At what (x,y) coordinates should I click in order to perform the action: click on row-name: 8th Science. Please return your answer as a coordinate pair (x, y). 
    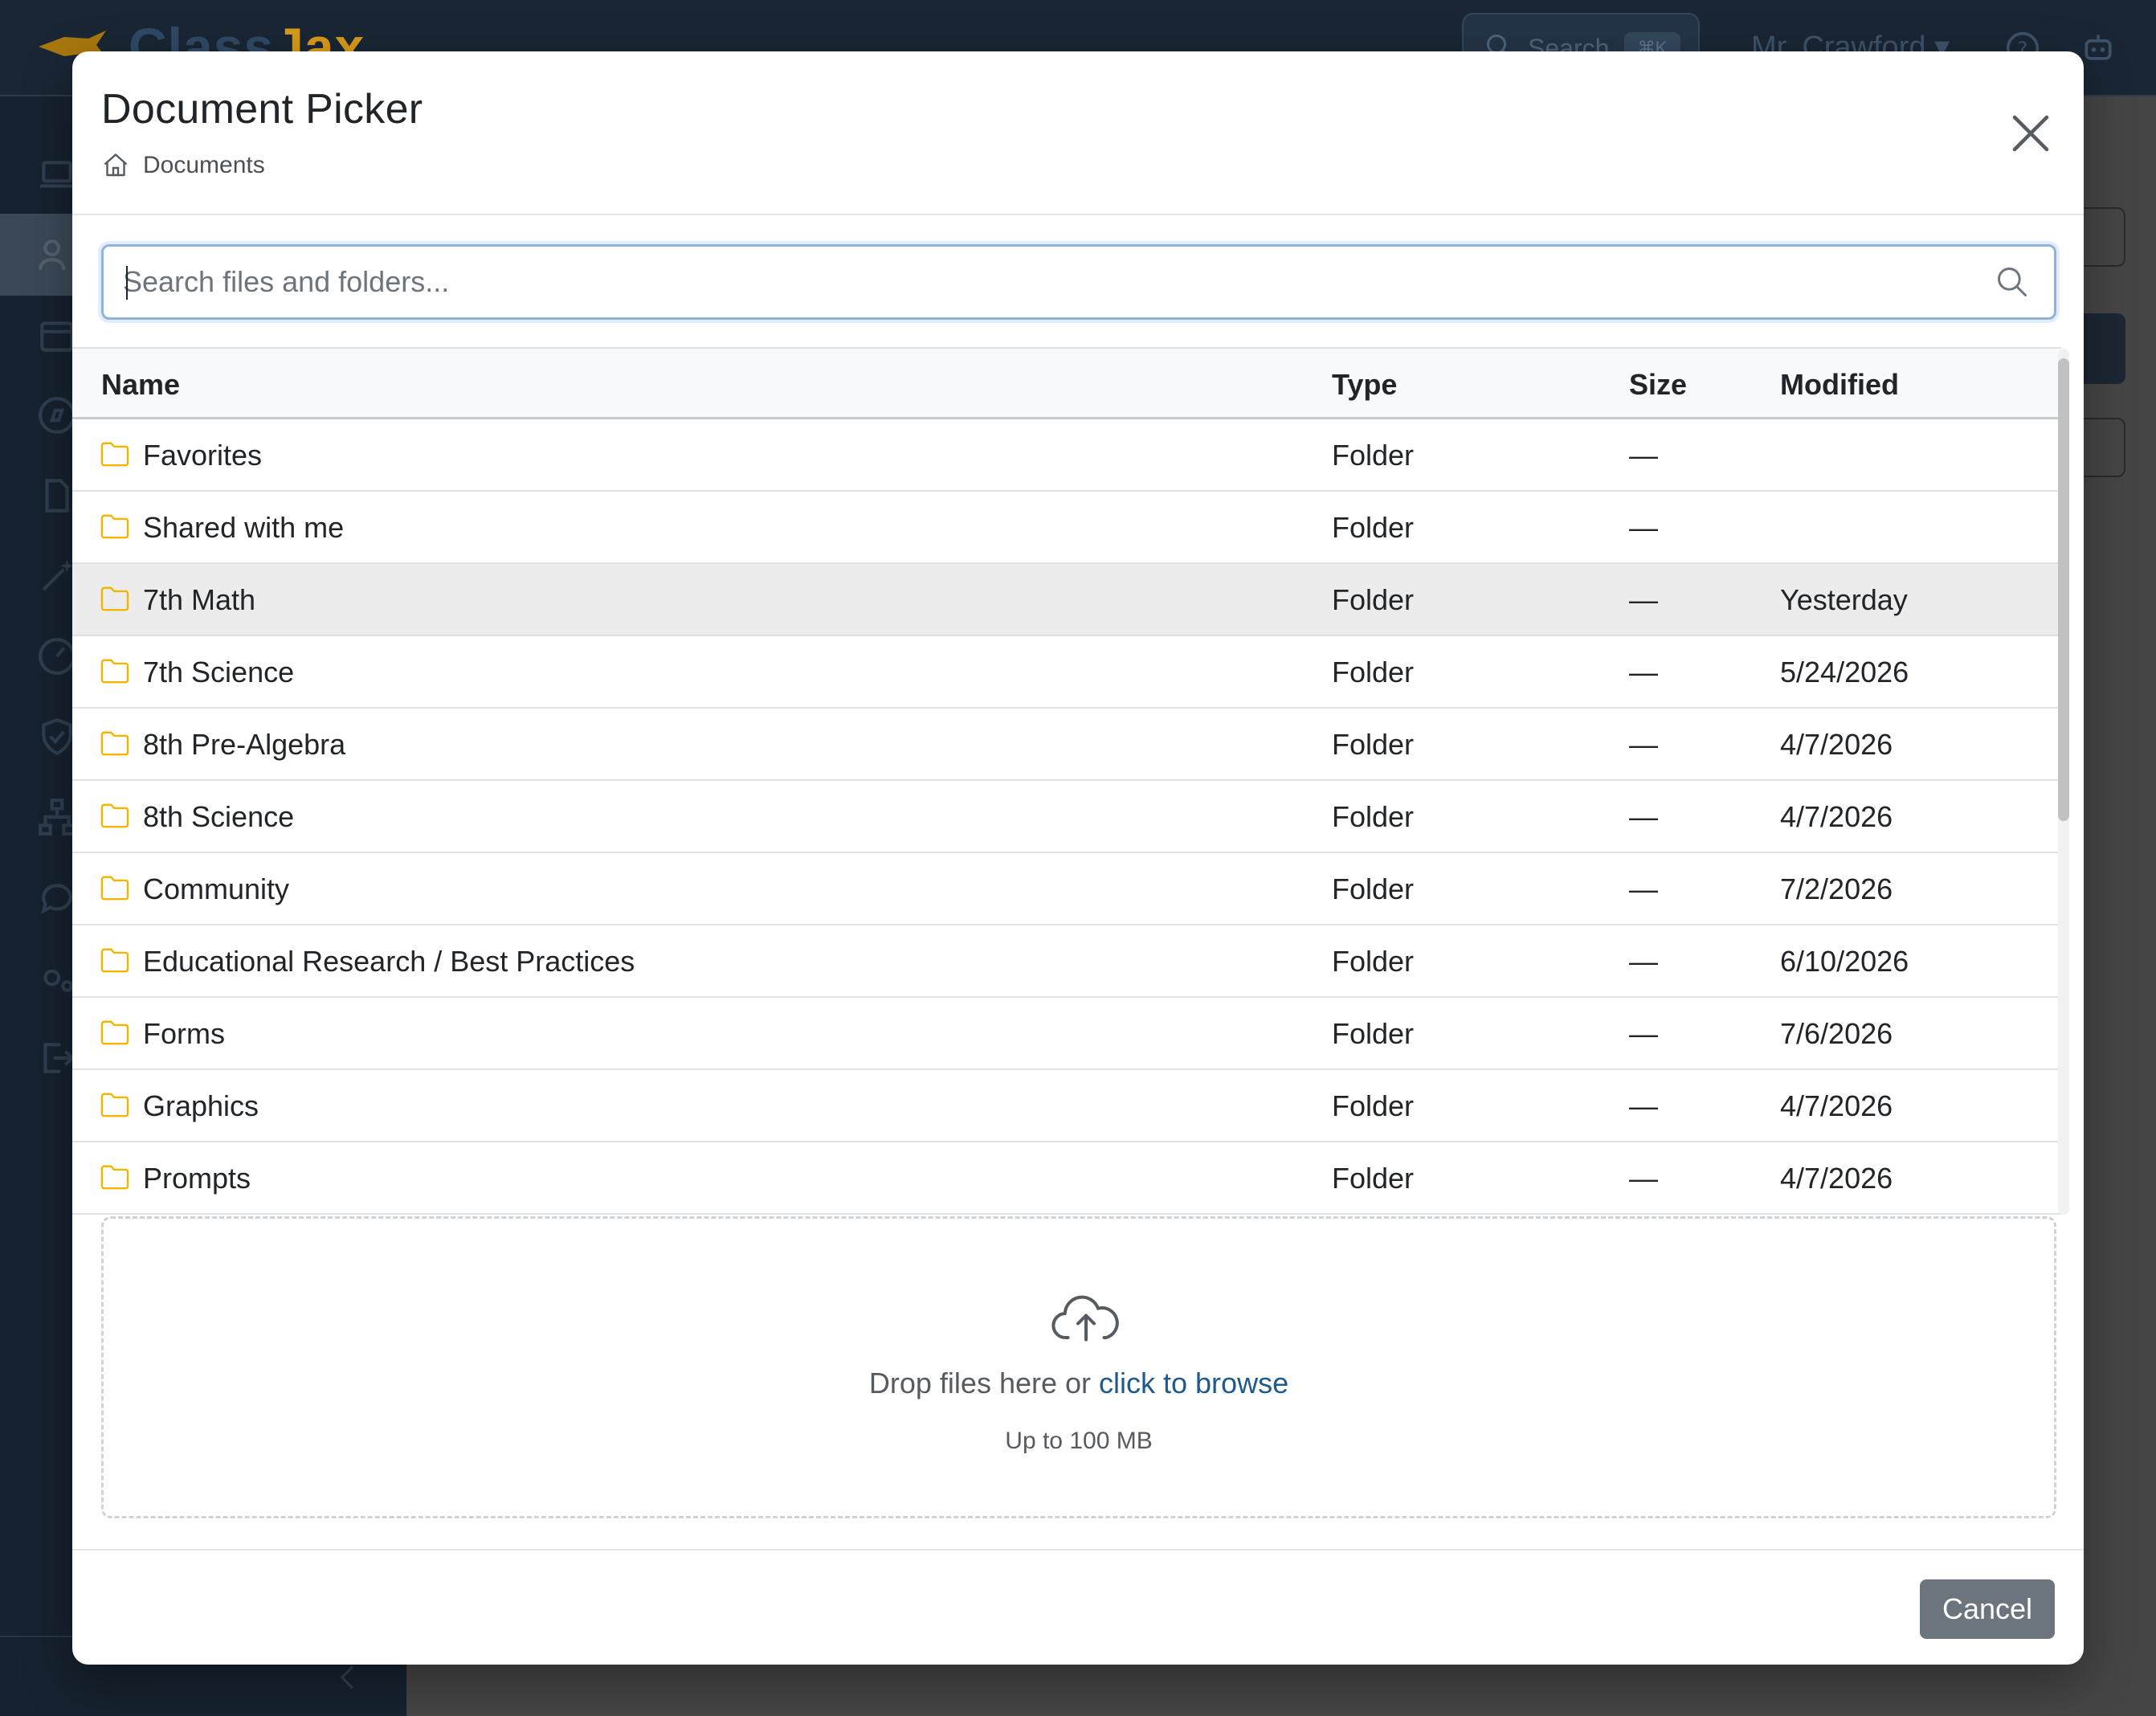
    Looking at the image, I should click on (219, 816).